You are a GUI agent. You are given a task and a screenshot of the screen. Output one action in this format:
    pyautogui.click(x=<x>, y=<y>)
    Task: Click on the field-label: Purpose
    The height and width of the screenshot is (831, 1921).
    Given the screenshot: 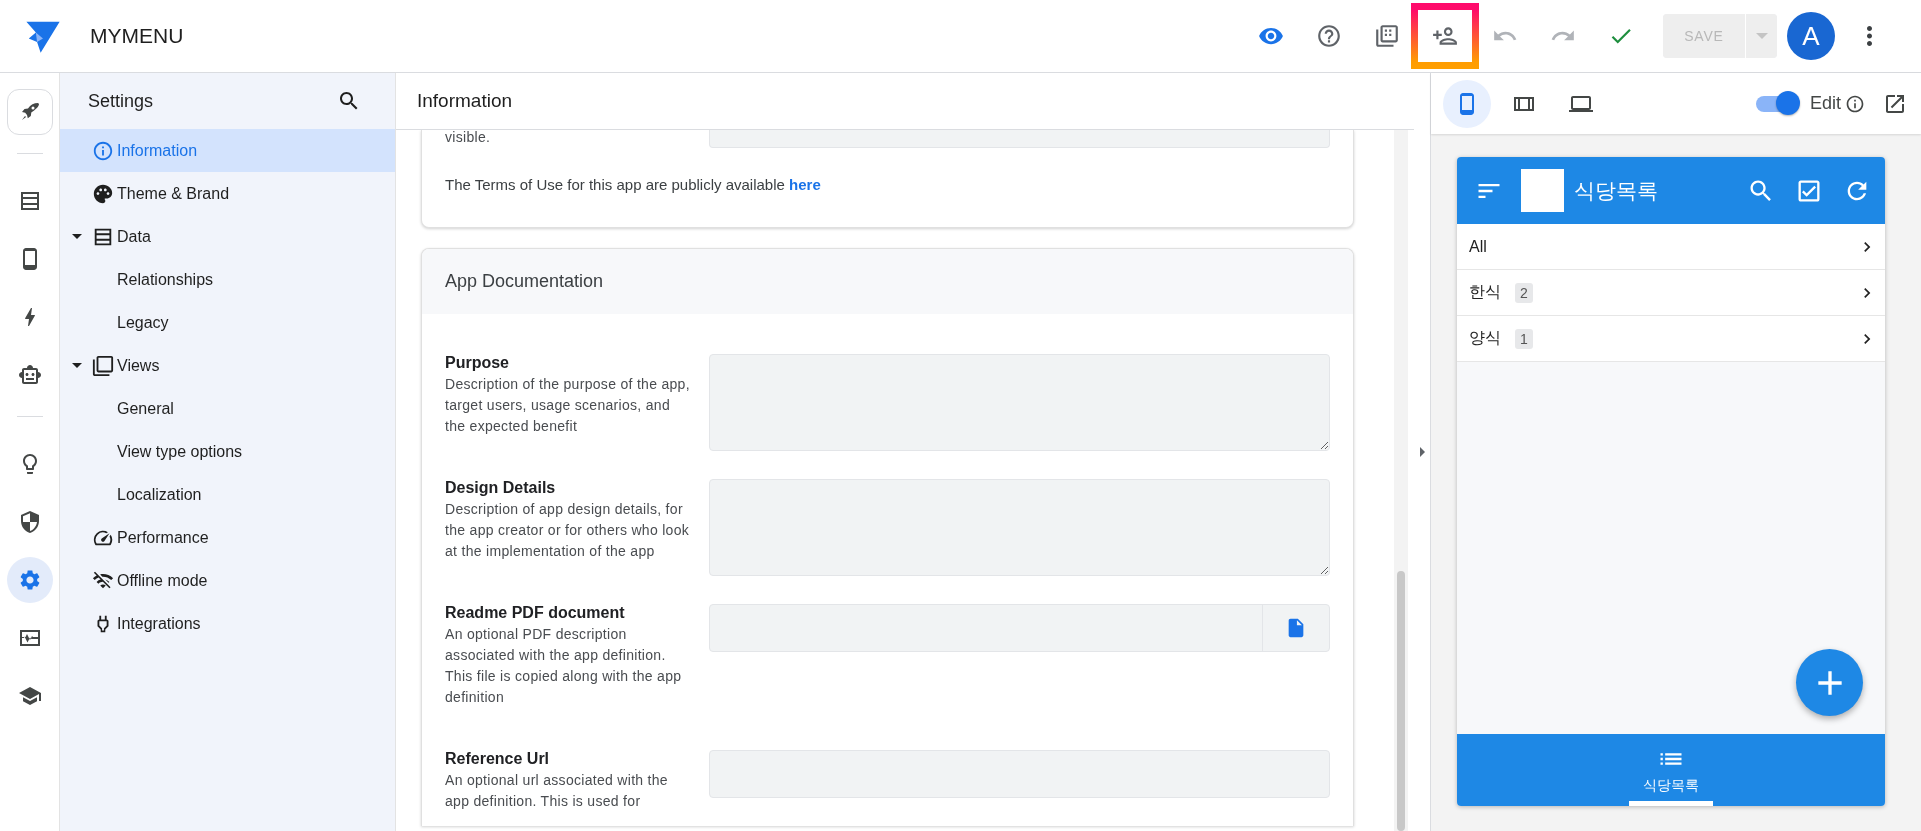 What is the action you would take?
    pyautogui.click(x=477, y=363)
    